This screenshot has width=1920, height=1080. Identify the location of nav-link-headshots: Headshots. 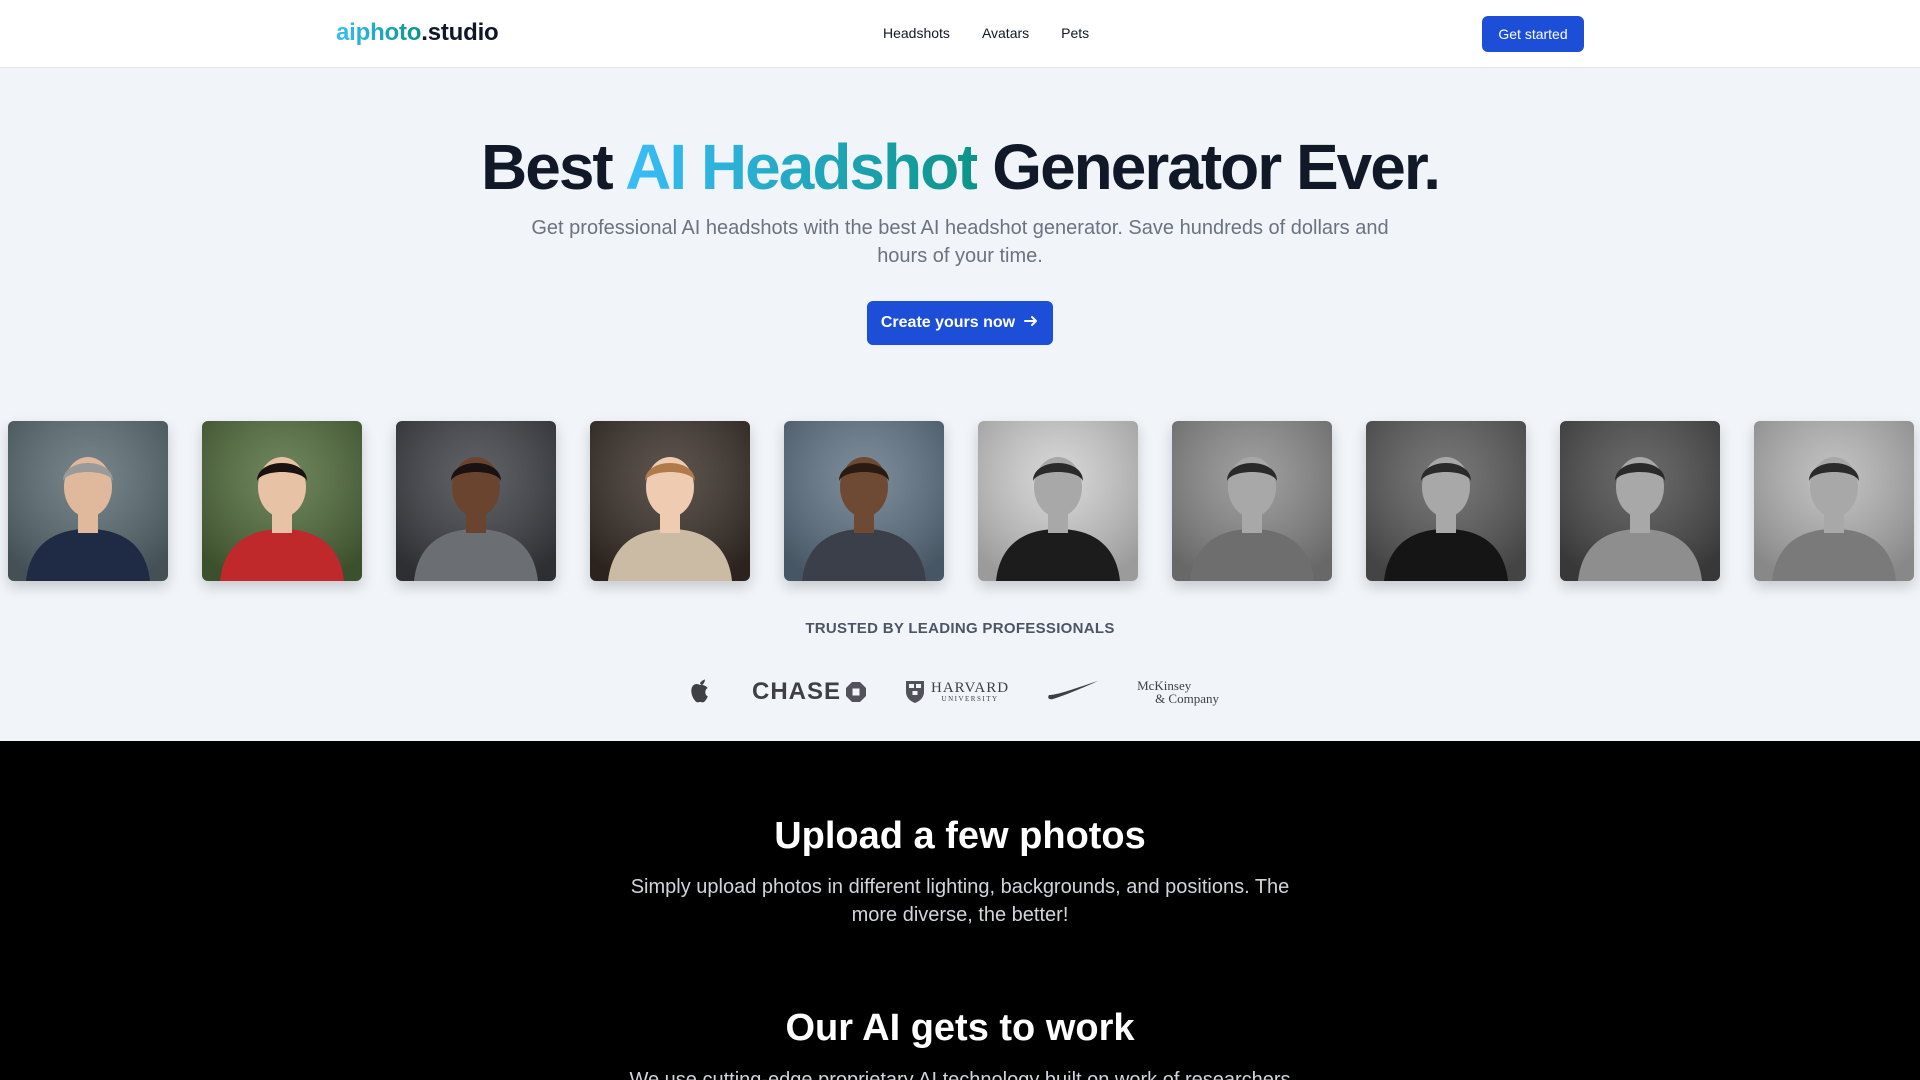
(916, 33).